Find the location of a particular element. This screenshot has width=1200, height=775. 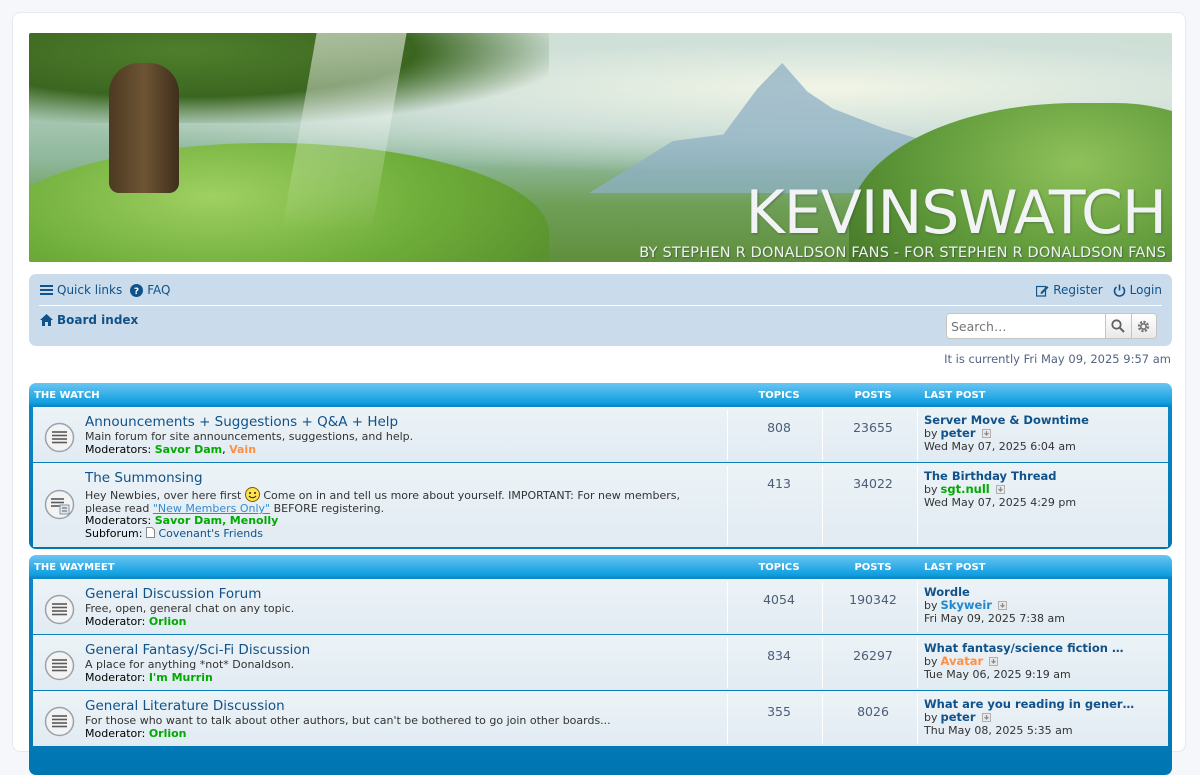

col-topics-header: TOPICS is located at coordinates (779, 567).